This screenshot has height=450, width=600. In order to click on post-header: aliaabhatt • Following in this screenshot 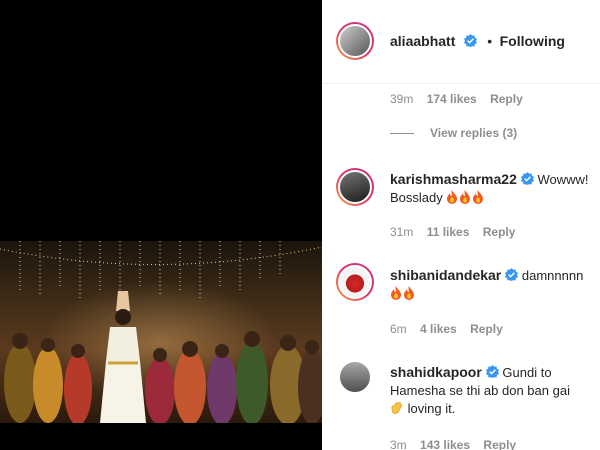, I will do `click(461, 42)`.